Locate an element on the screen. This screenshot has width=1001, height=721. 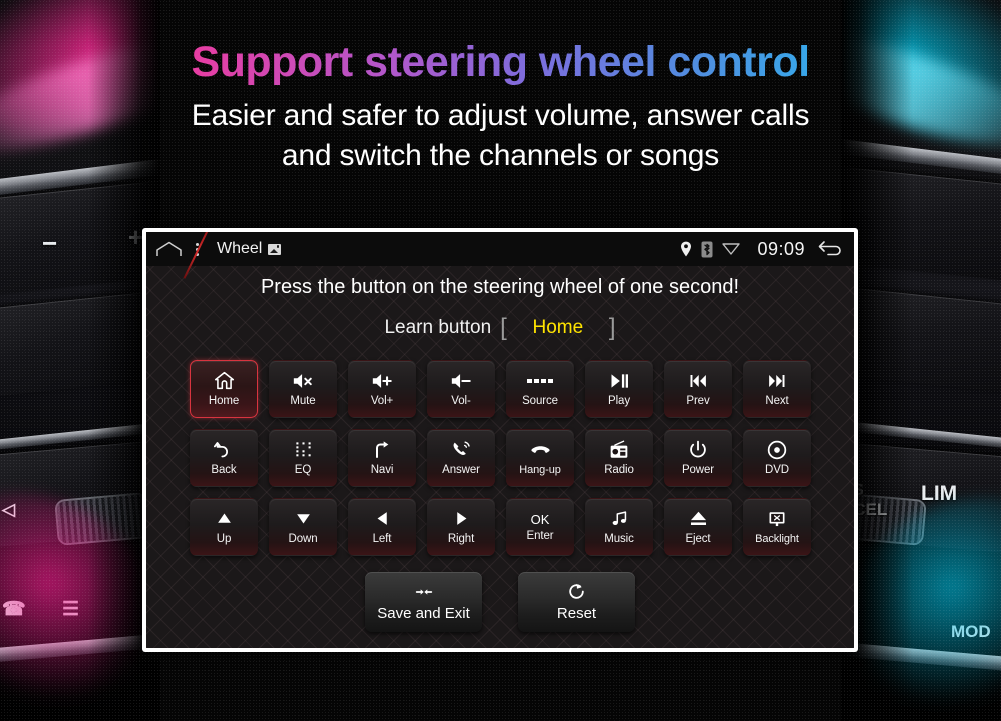
volume-down-icon is located at coordinates (461, 381).